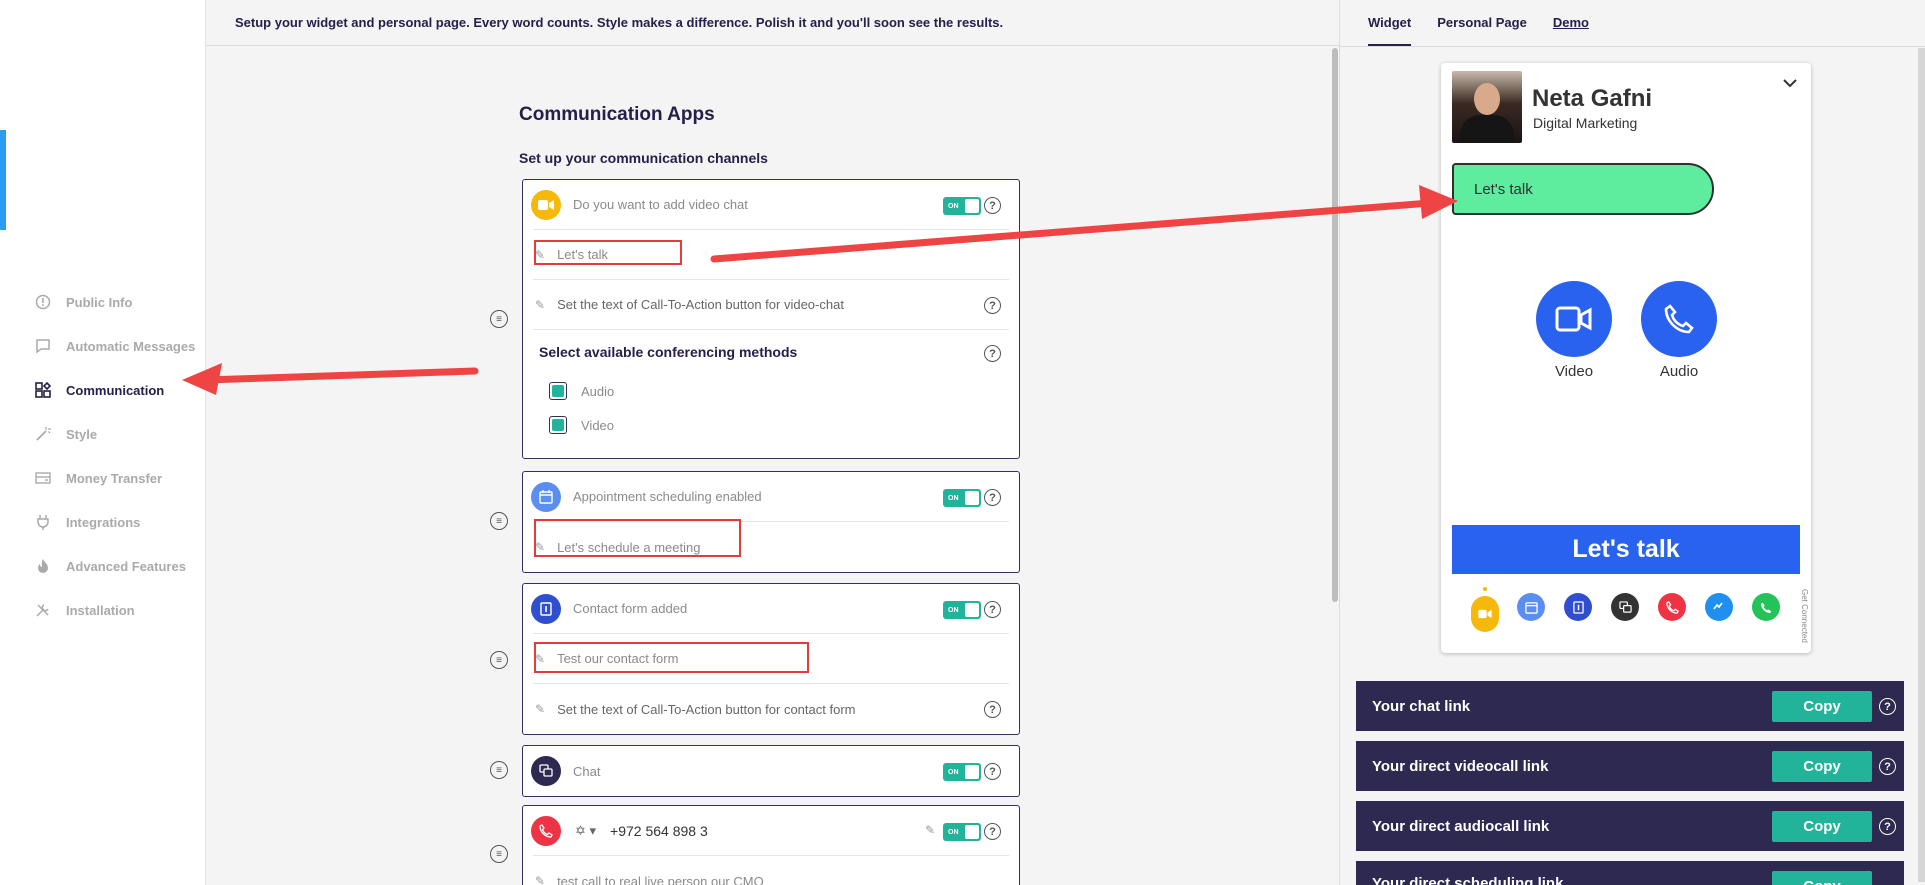 This screenshot has width=1925, height=885. What do you see at coordinates (99, 302) in the screenshot?
I see `sidebar-item-label: Public Info` at bounding box center [99, 302].